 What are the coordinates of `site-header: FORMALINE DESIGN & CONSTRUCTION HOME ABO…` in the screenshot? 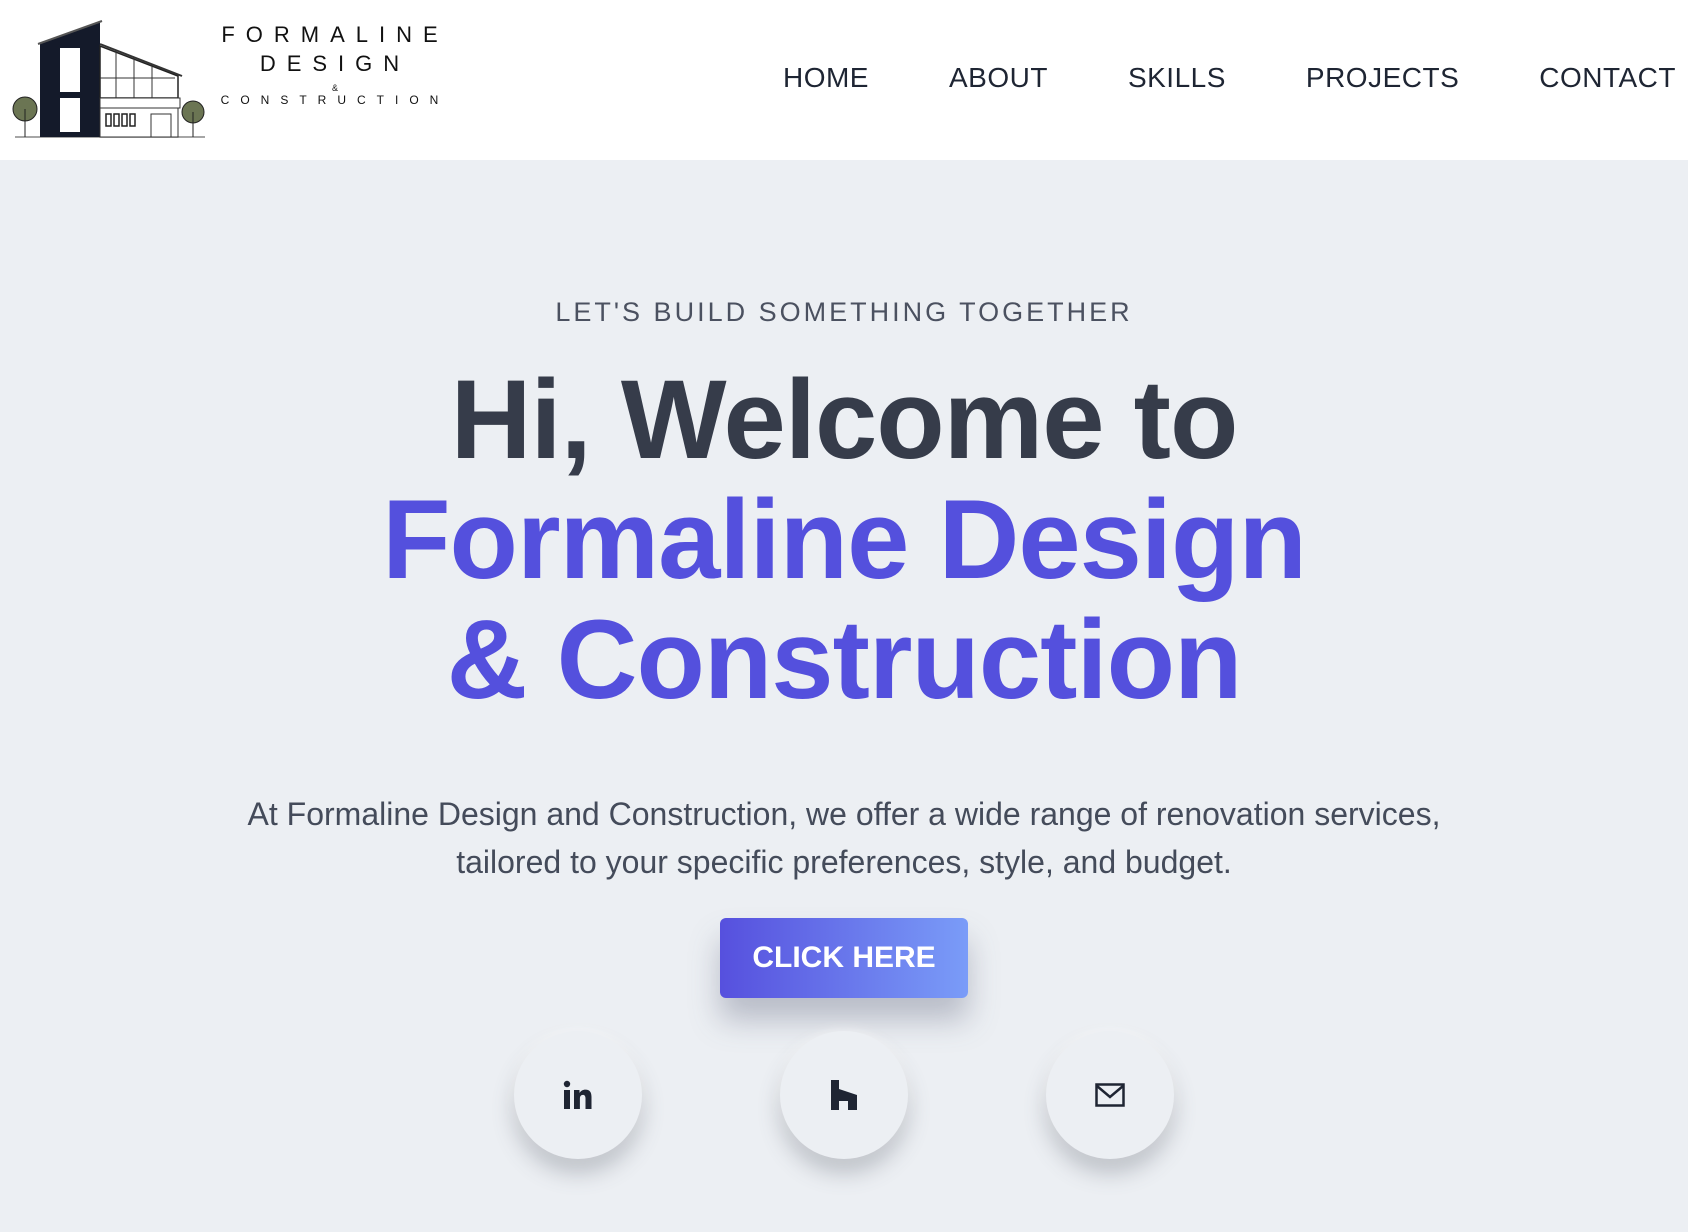 It's located at (844, 80).